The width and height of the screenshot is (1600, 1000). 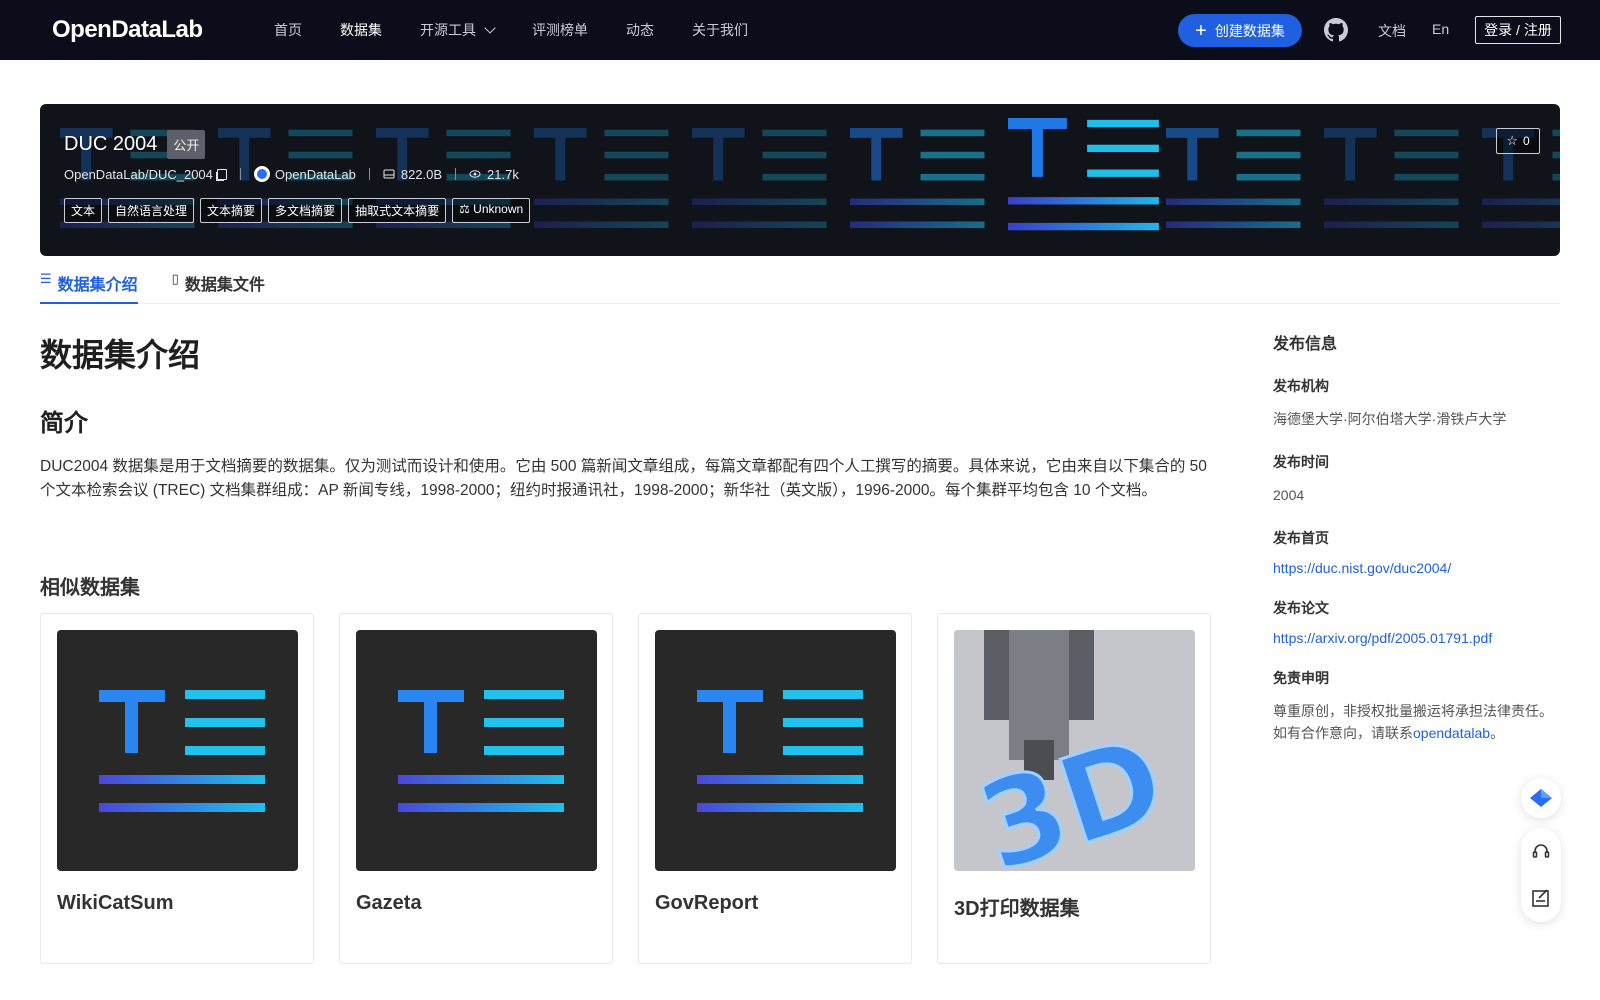 What do you see at coordinates (115, 903) in the screenshot?
I see `similar-dataset-name: WikiCatSum` at bounding box center [115, 903].